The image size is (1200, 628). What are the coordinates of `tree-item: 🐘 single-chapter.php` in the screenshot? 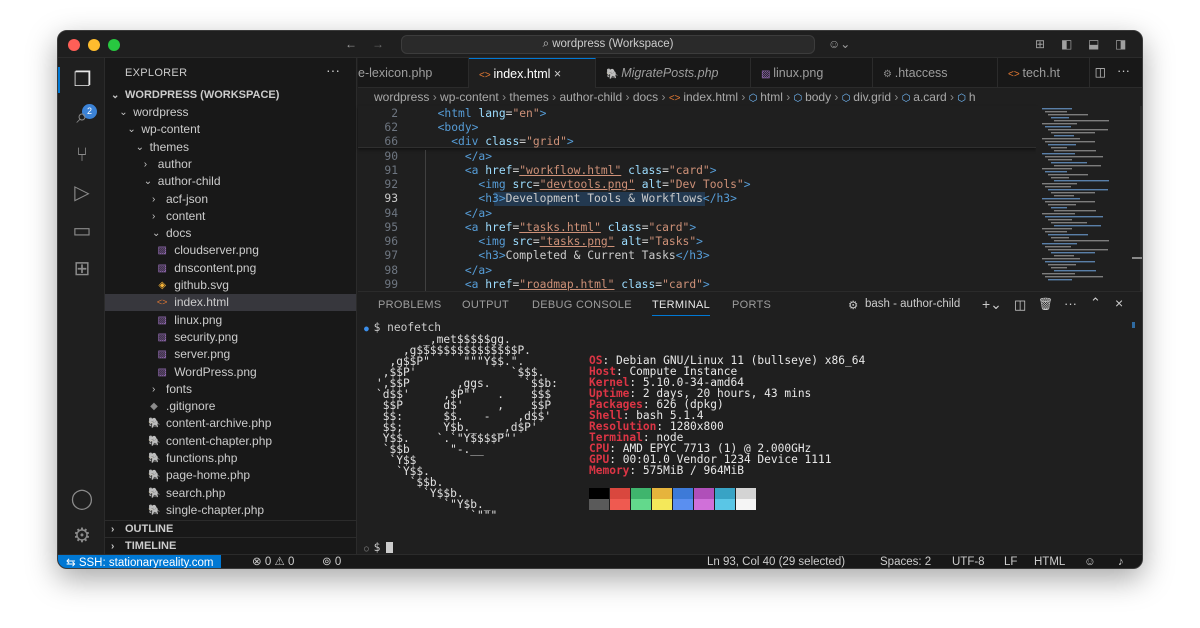 It's located at (230, 510).